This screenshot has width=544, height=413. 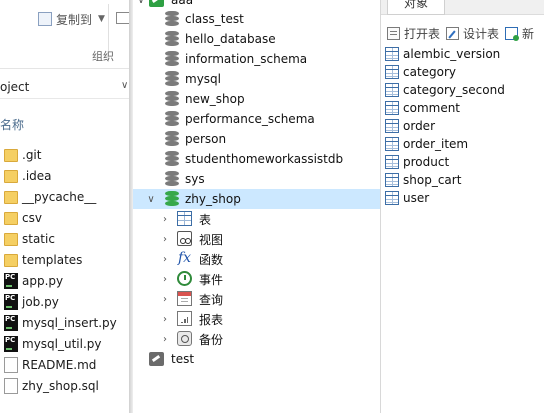 What do you see at coordinates (65, 301) in the screenshot?
I see `file-item: PC job.py` at bounding box center [65, 301].